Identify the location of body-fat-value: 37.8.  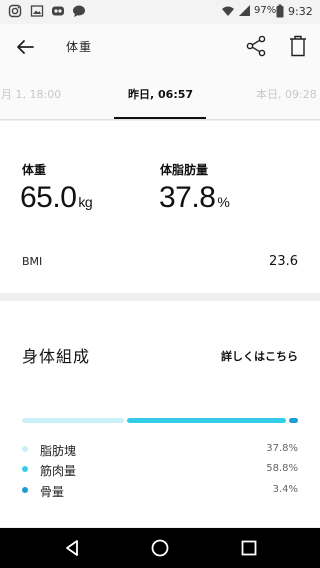
(187, 197).